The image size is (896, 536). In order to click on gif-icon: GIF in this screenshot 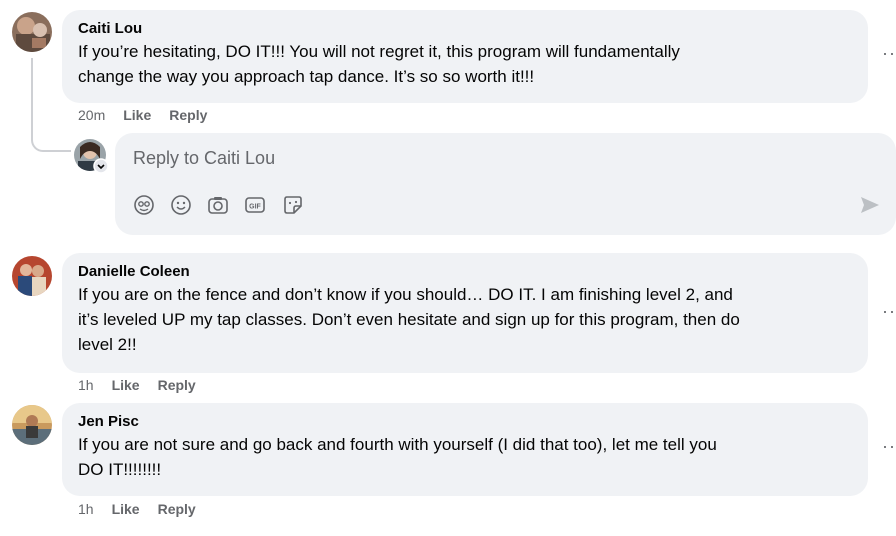, I will do `click(255, 205)`.